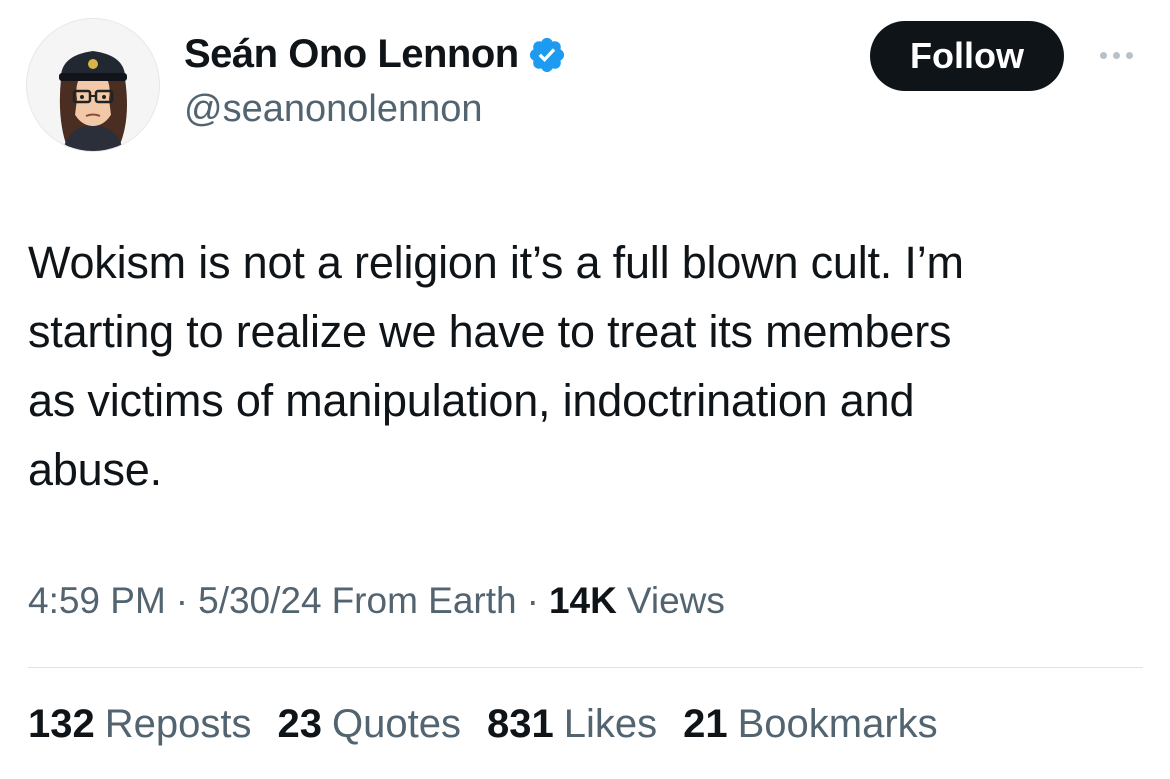 The height and width of the screenshot is (779, 1170). Describe the element at coordinates (259, 601) in the screenshot. I see `tweet-date: 5/30/24` at that location.